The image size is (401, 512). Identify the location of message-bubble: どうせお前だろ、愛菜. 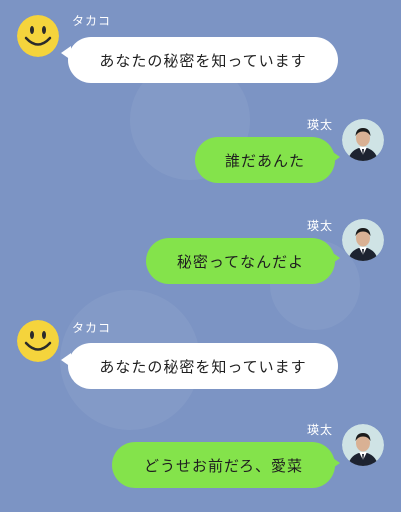
(223, 465).